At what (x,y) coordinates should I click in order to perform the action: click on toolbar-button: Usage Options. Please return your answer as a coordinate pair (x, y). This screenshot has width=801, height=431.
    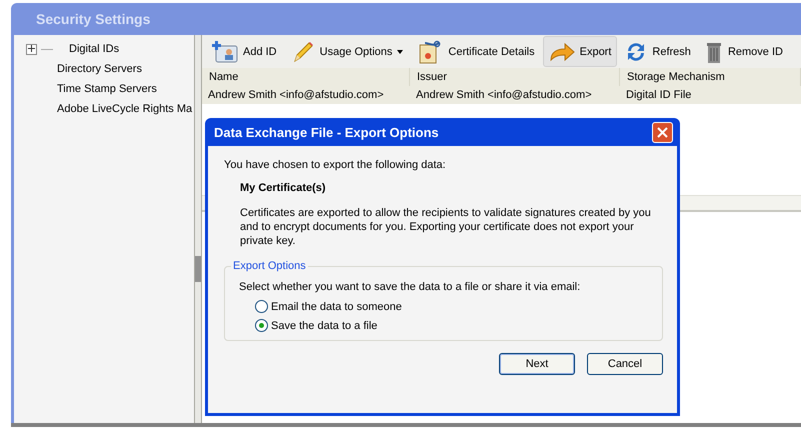
    Looking at the image, I should click on (347, 51).